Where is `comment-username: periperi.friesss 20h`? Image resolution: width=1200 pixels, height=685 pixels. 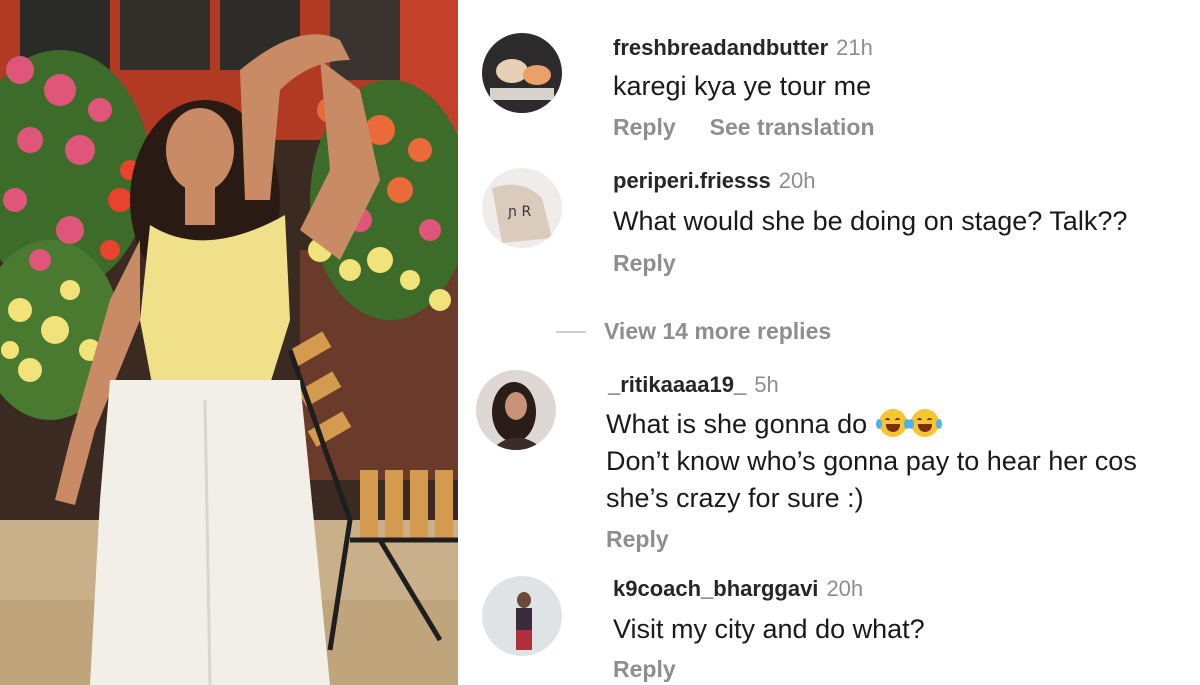
comment-username: periperi.friesss 20h is located at coordinates (714, 181).